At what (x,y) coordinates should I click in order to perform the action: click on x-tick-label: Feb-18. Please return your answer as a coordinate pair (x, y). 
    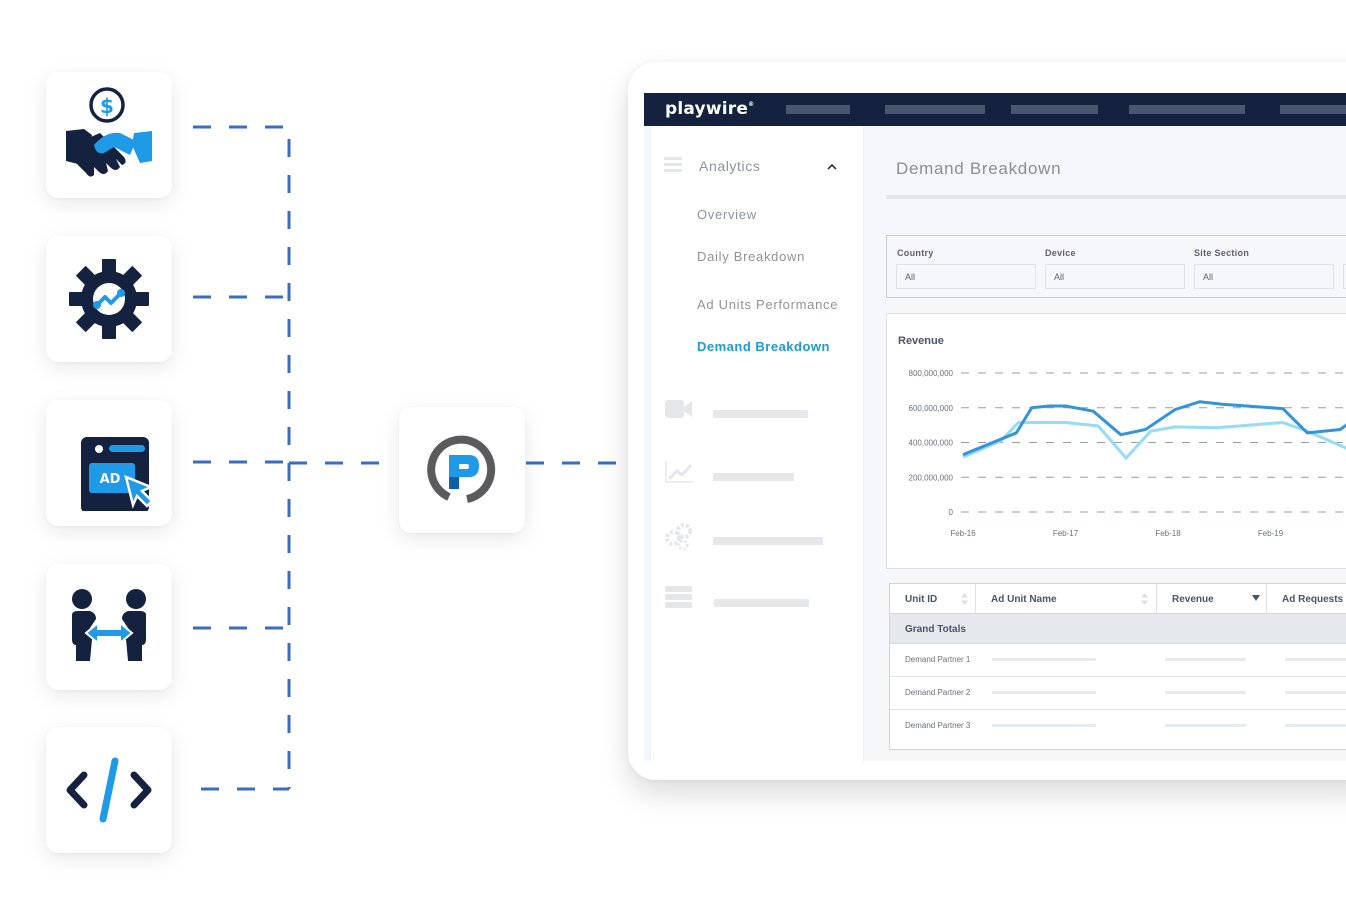
    Looking at the image, I should click on (1168, 533).